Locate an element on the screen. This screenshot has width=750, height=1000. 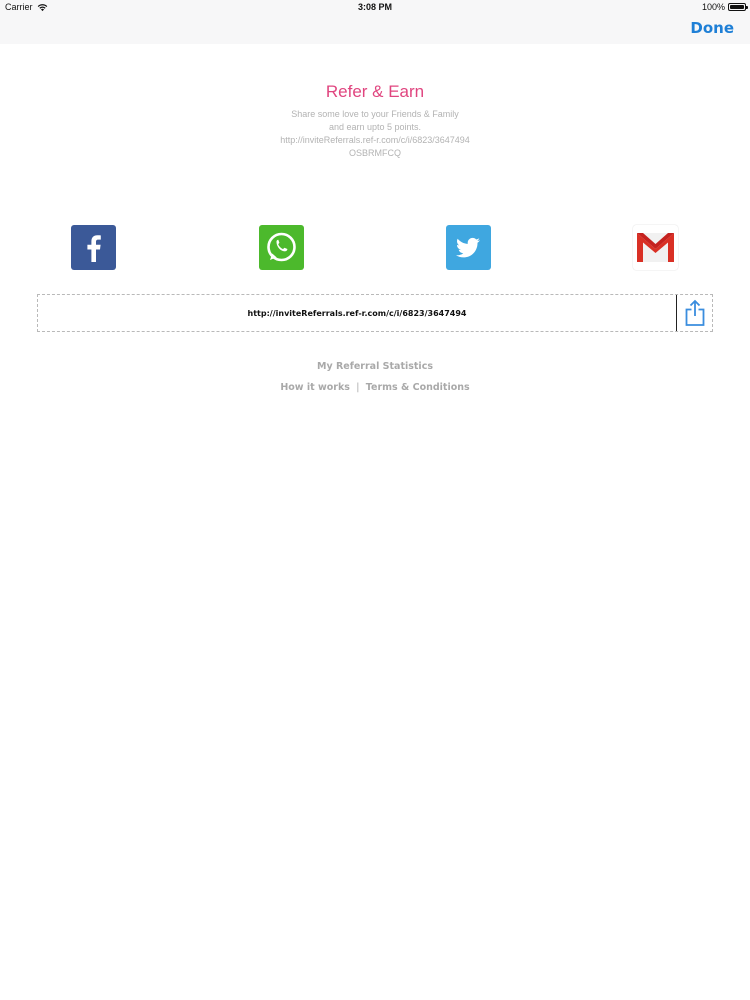
share-icon is located at coordinates (694, 312).